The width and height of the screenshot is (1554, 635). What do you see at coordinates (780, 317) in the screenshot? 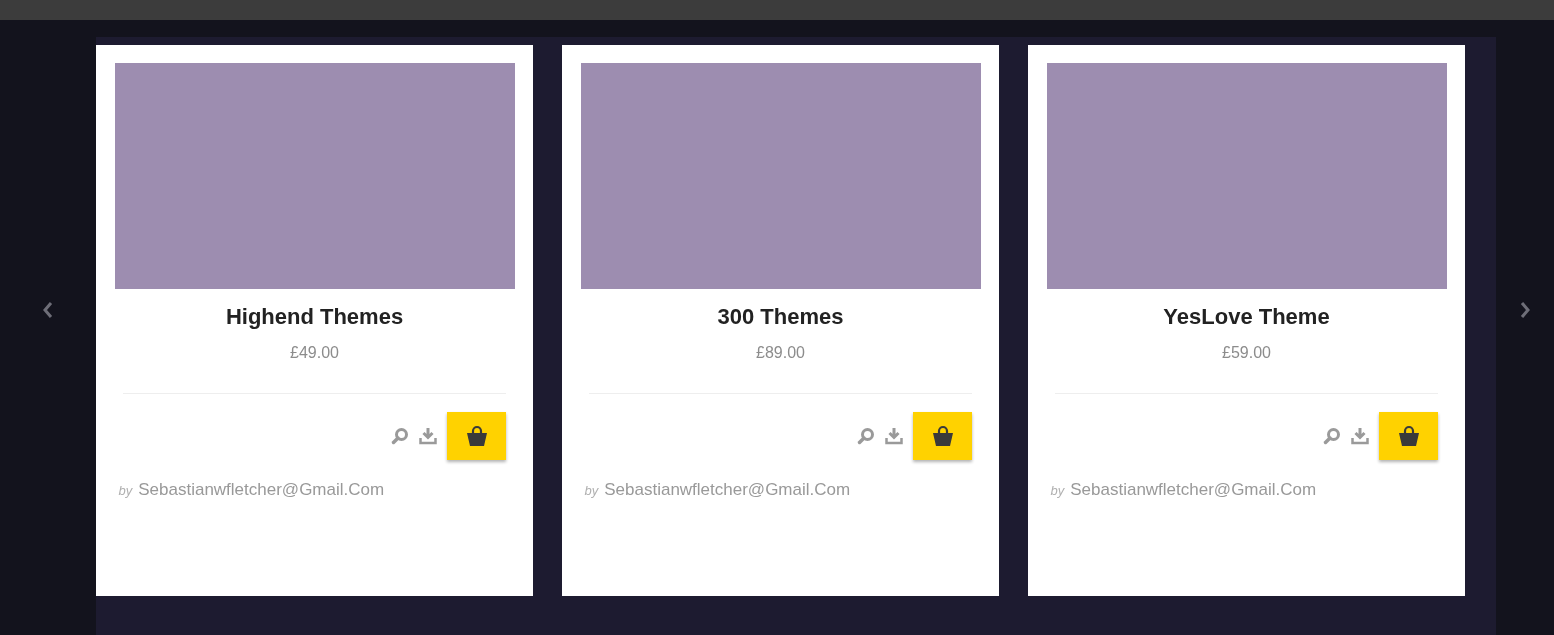
I see `product-title: 300 Themes` at bounding box center [780, 317].